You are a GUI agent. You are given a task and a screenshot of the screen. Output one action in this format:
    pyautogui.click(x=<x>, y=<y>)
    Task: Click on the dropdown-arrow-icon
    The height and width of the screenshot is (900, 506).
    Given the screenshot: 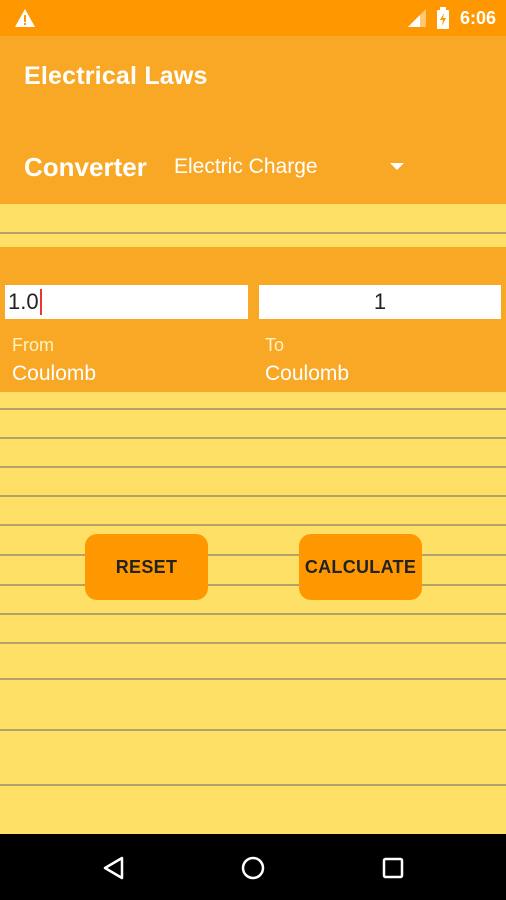 What is the action you would take?
    pyautogui.click(x=397, y=166)
    